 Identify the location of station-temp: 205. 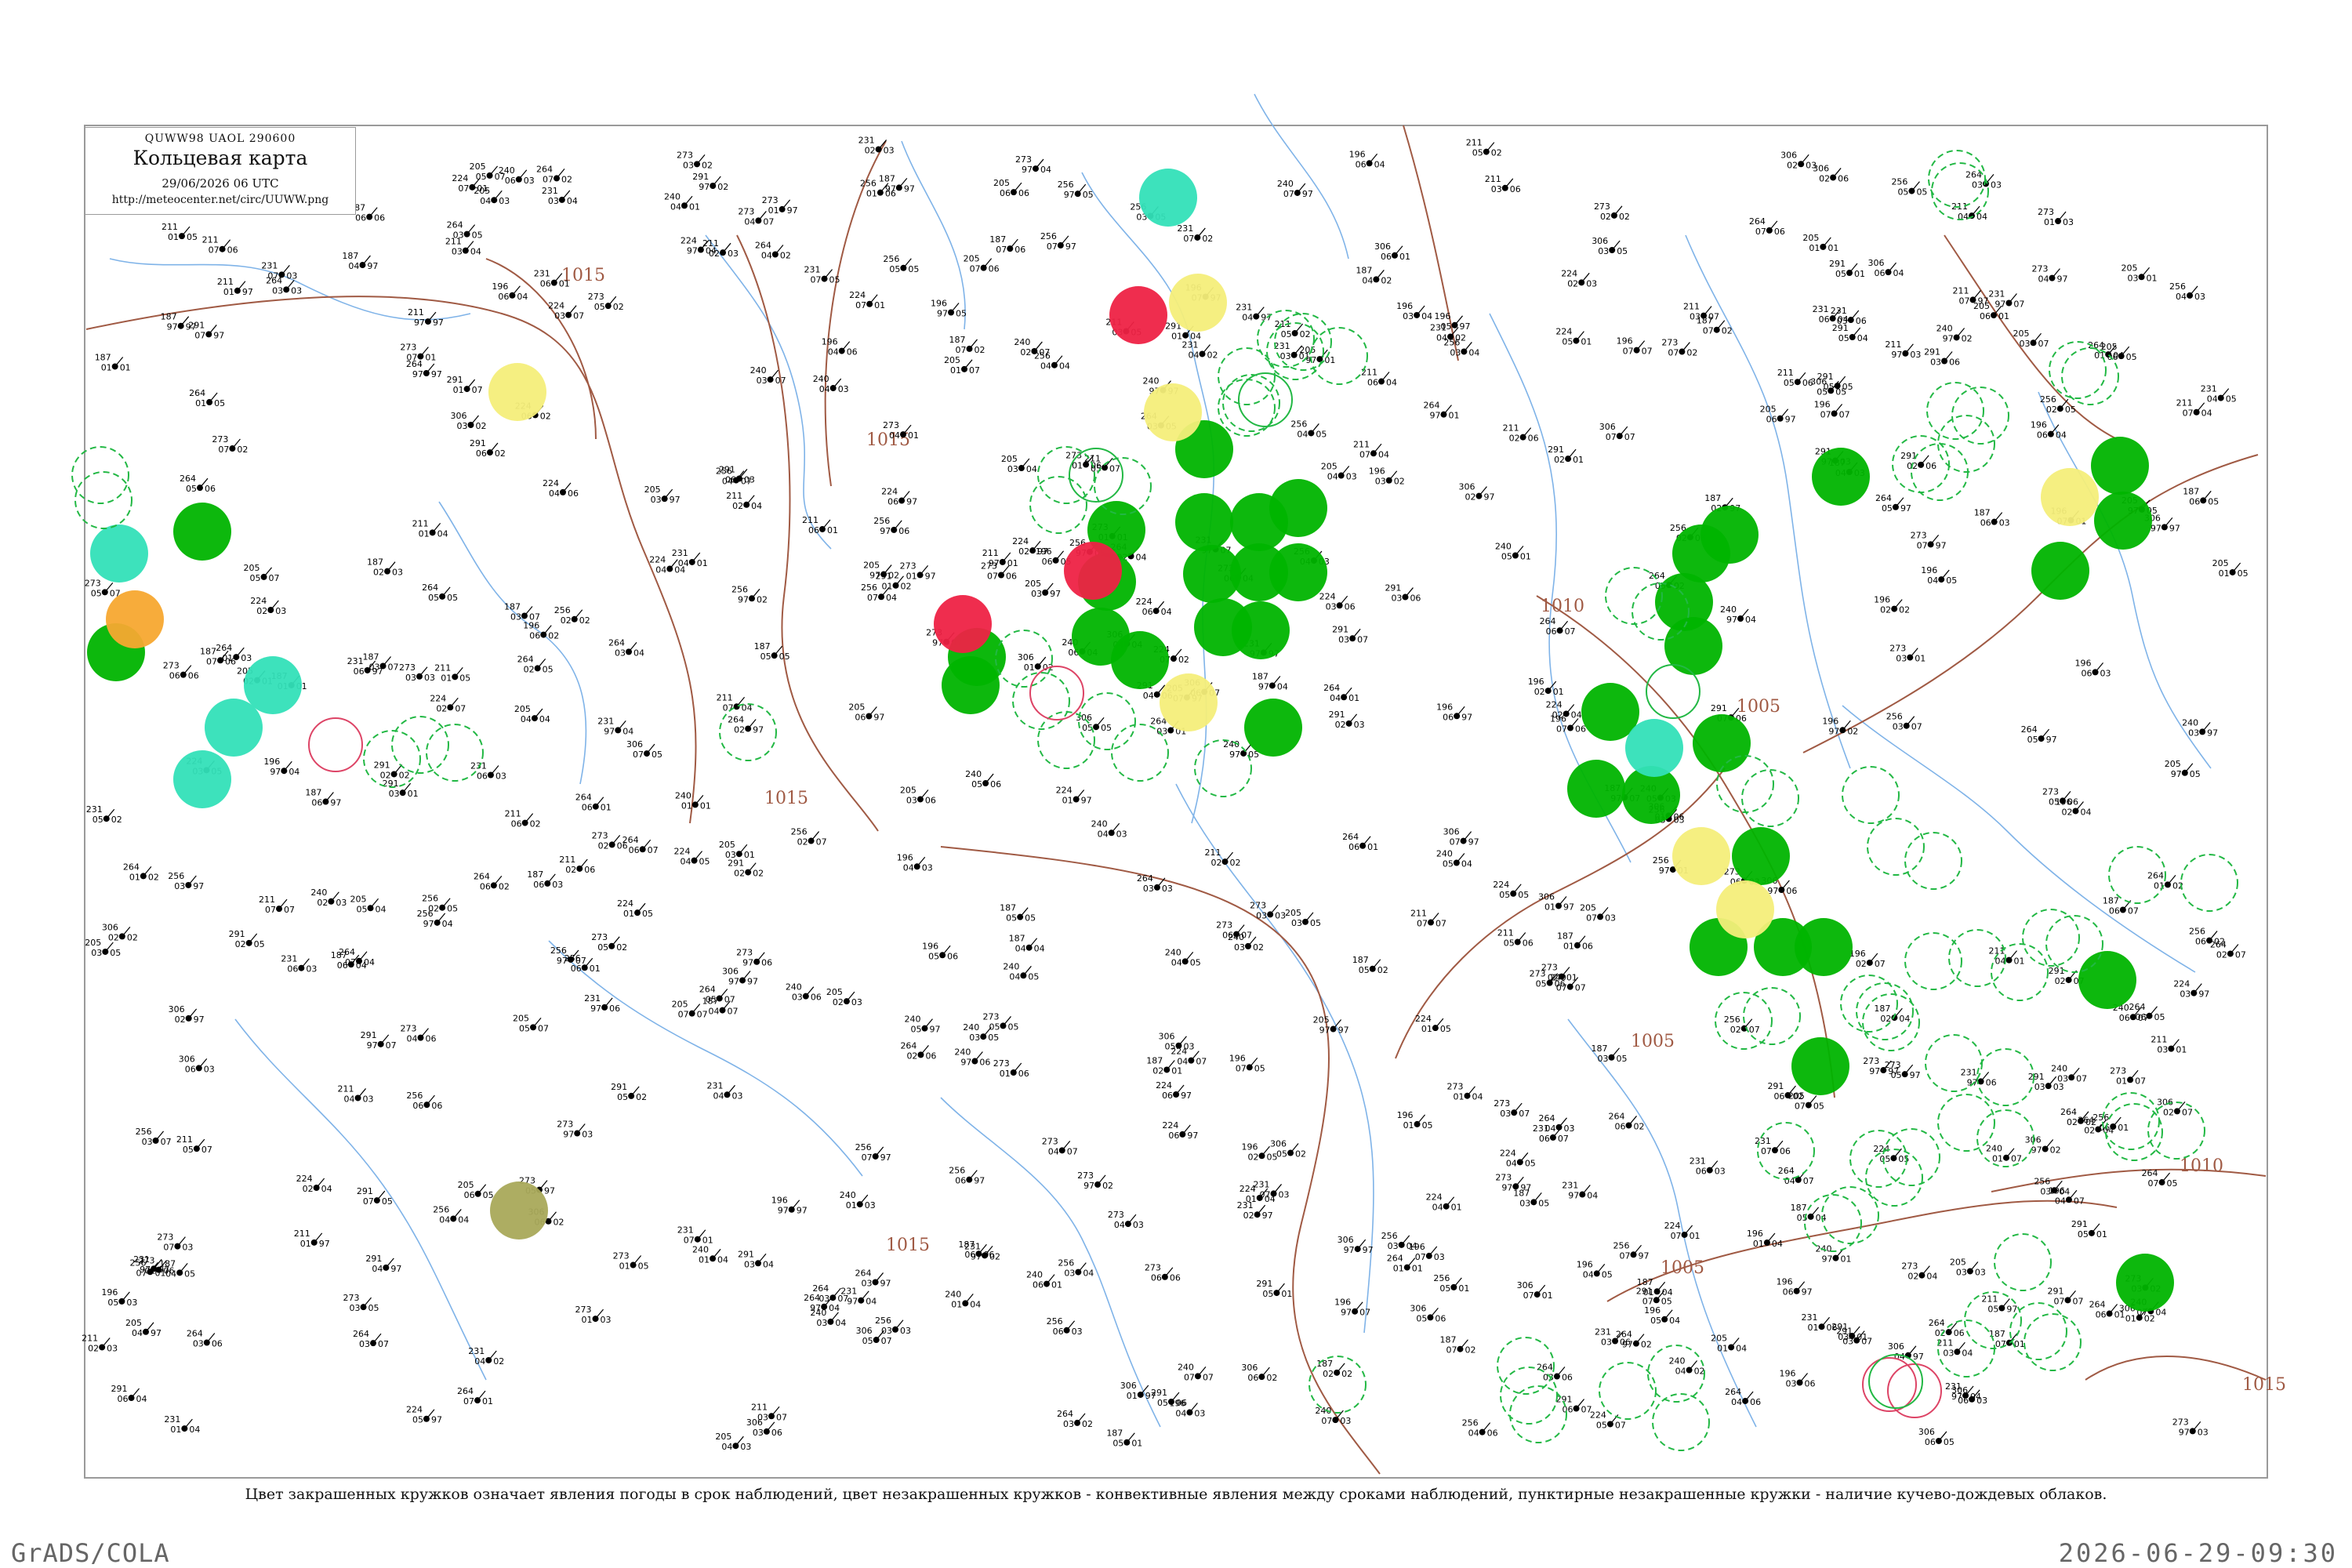
(482, 191).